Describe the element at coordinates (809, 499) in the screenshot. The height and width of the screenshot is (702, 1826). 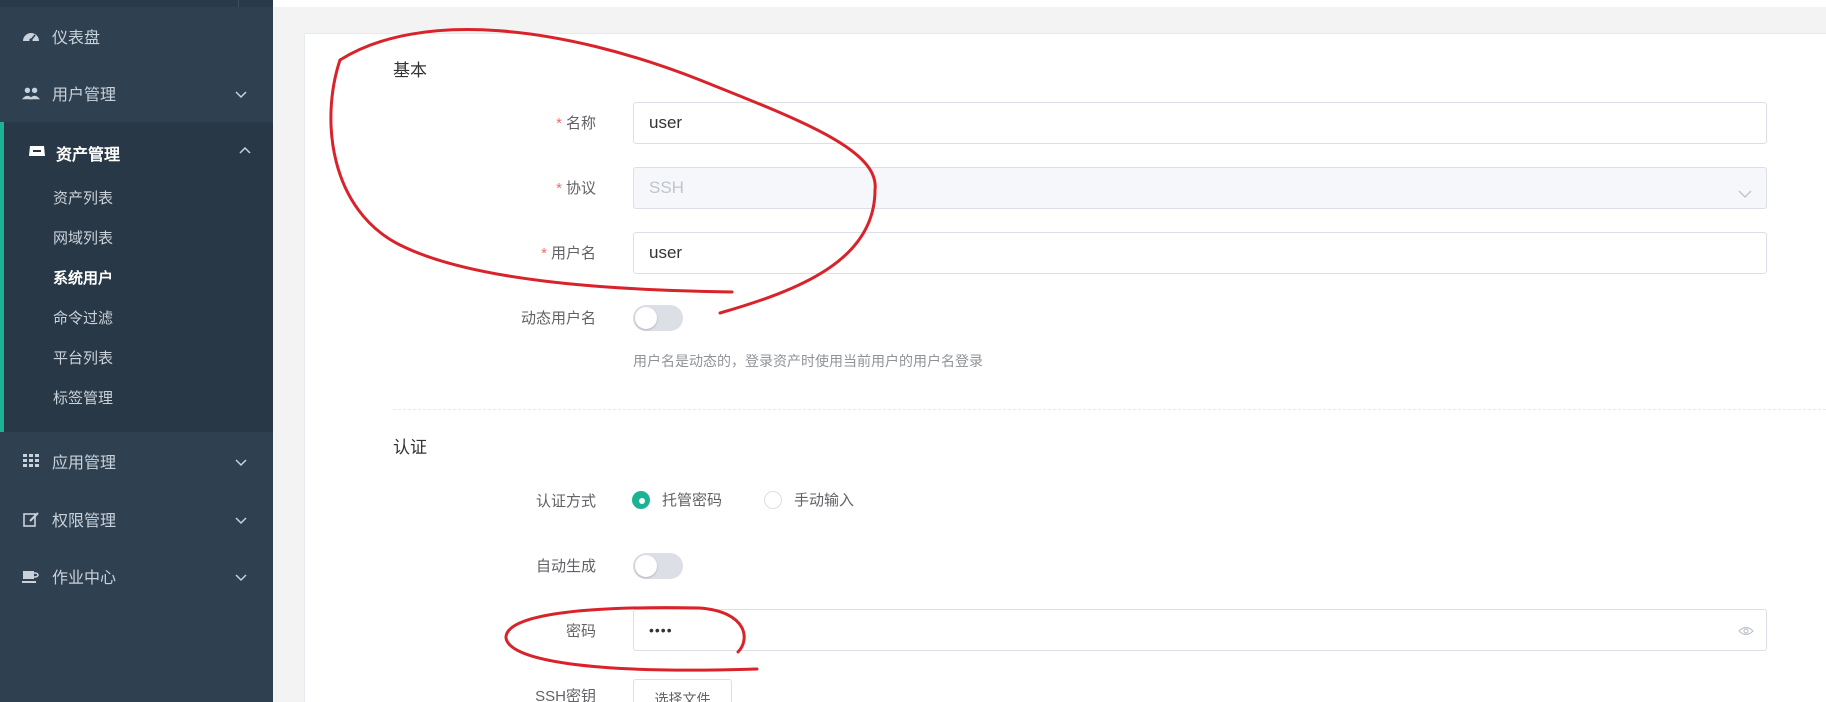
I see `radio-manual-input: 手动输入` at that location.